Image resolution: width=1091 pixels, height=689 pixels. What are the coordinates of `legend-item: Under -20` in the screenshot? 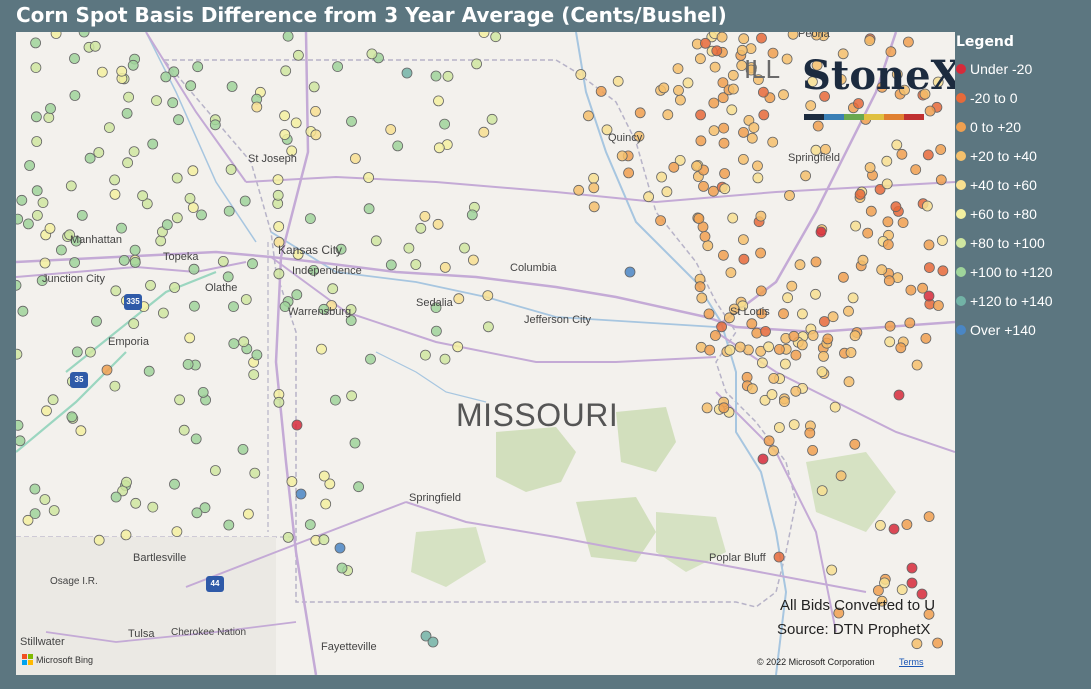 It's located at (1023, 68).